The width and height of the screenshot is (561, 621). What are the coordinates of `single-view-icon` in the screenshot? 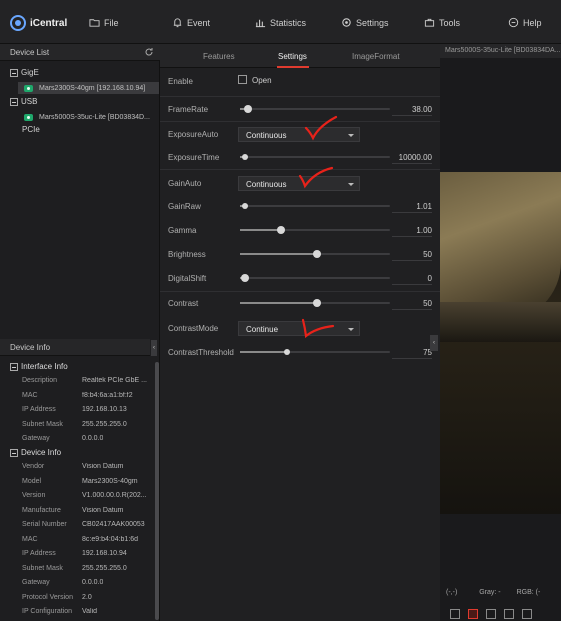 It's located at (455, 614).